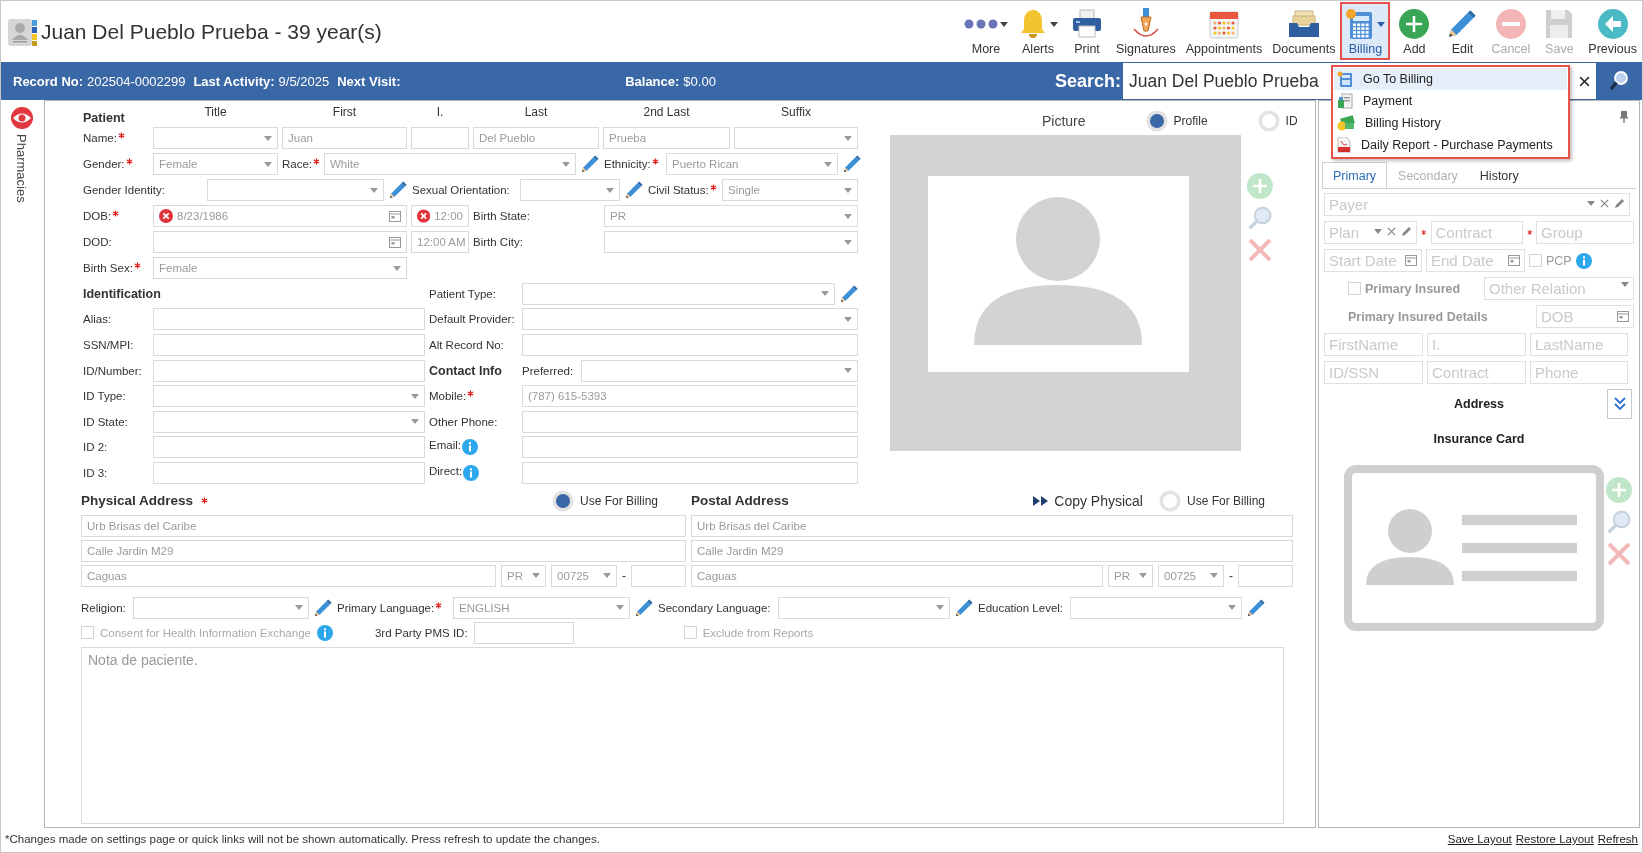 The image size is (1643, 853). I want to click on toolbar-button: Billing, so click(1365, 31).